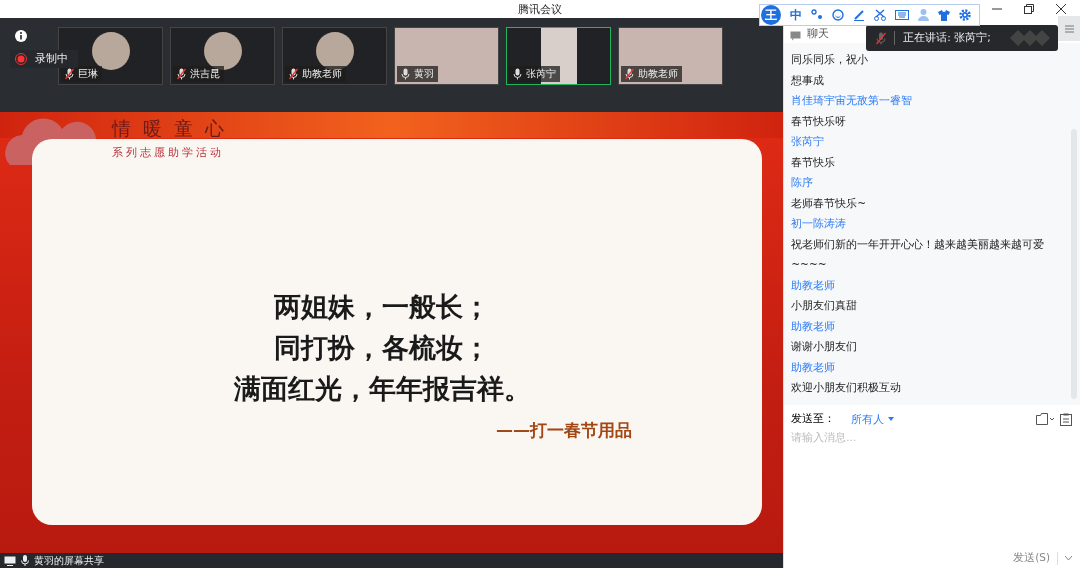  Describe the element at coordinates (10, 560) in the screenshot. I see `screen-share-icon` at that location.